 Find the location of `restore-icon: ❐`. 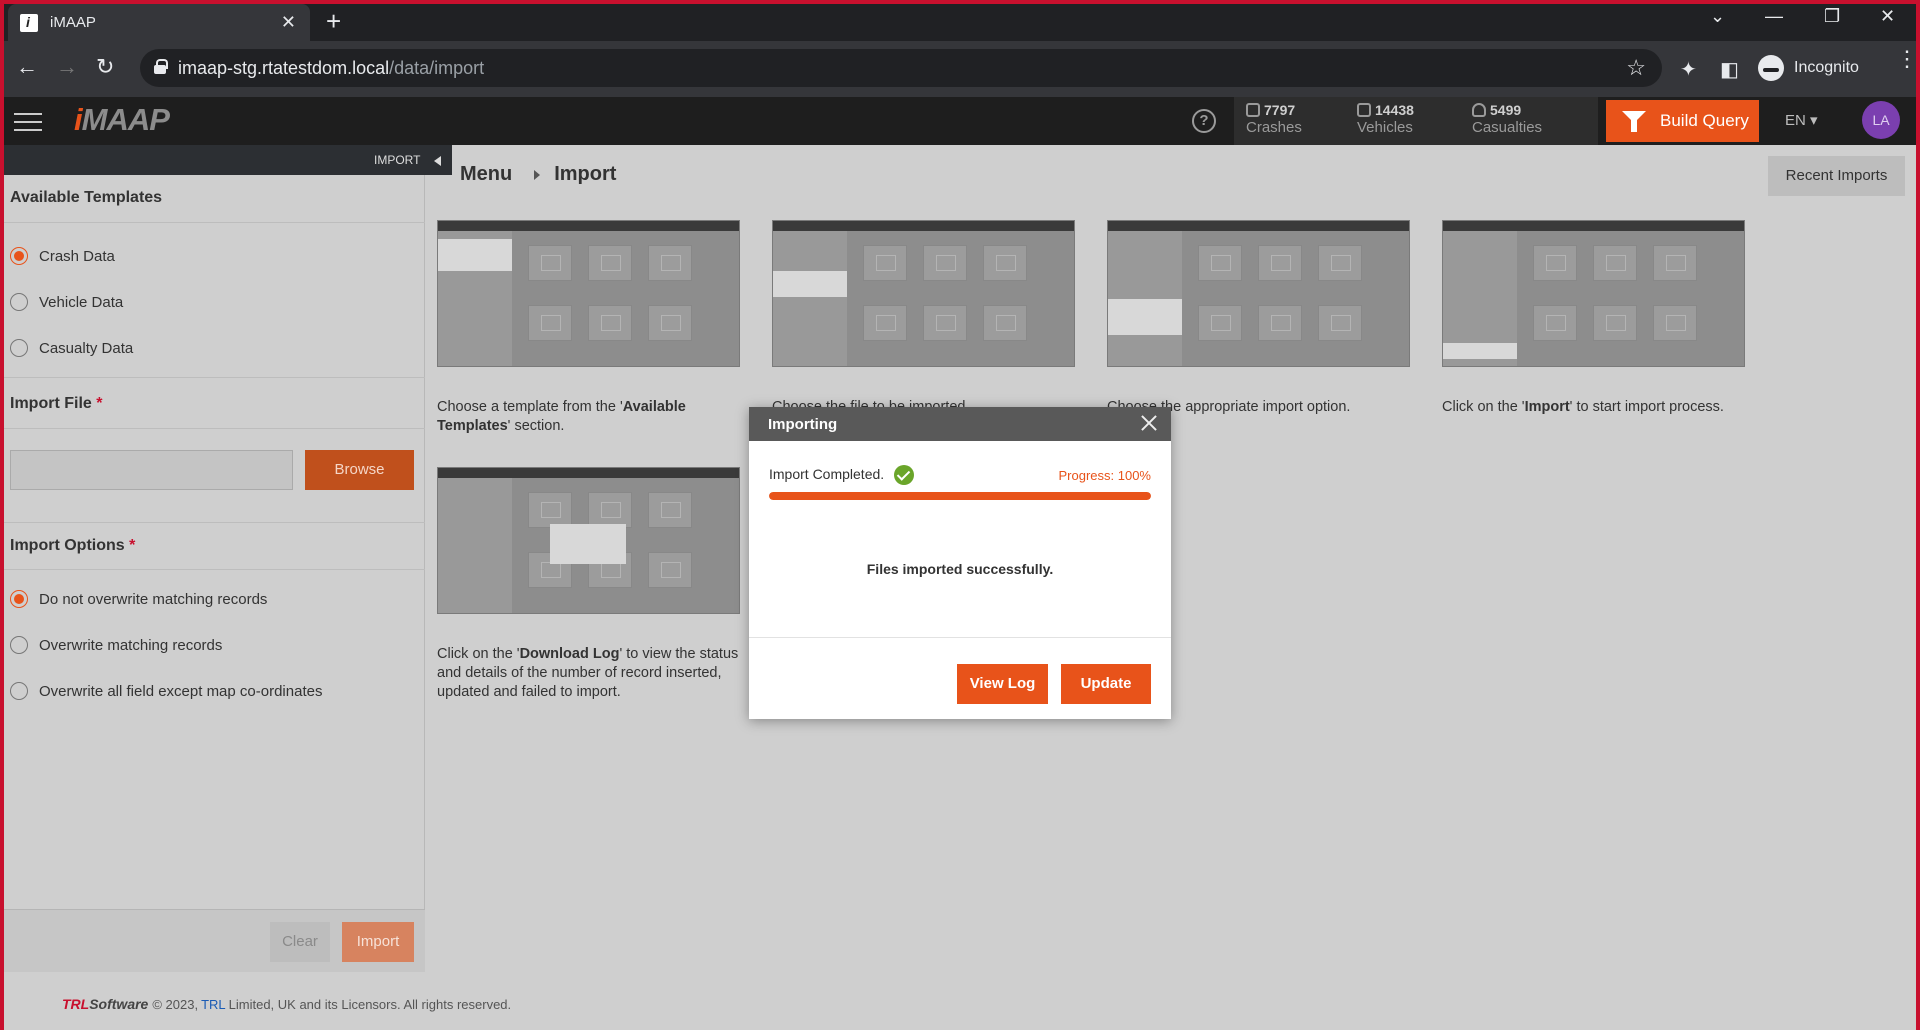

restore-icon: ❐ is located at coordinates (1832, 16).